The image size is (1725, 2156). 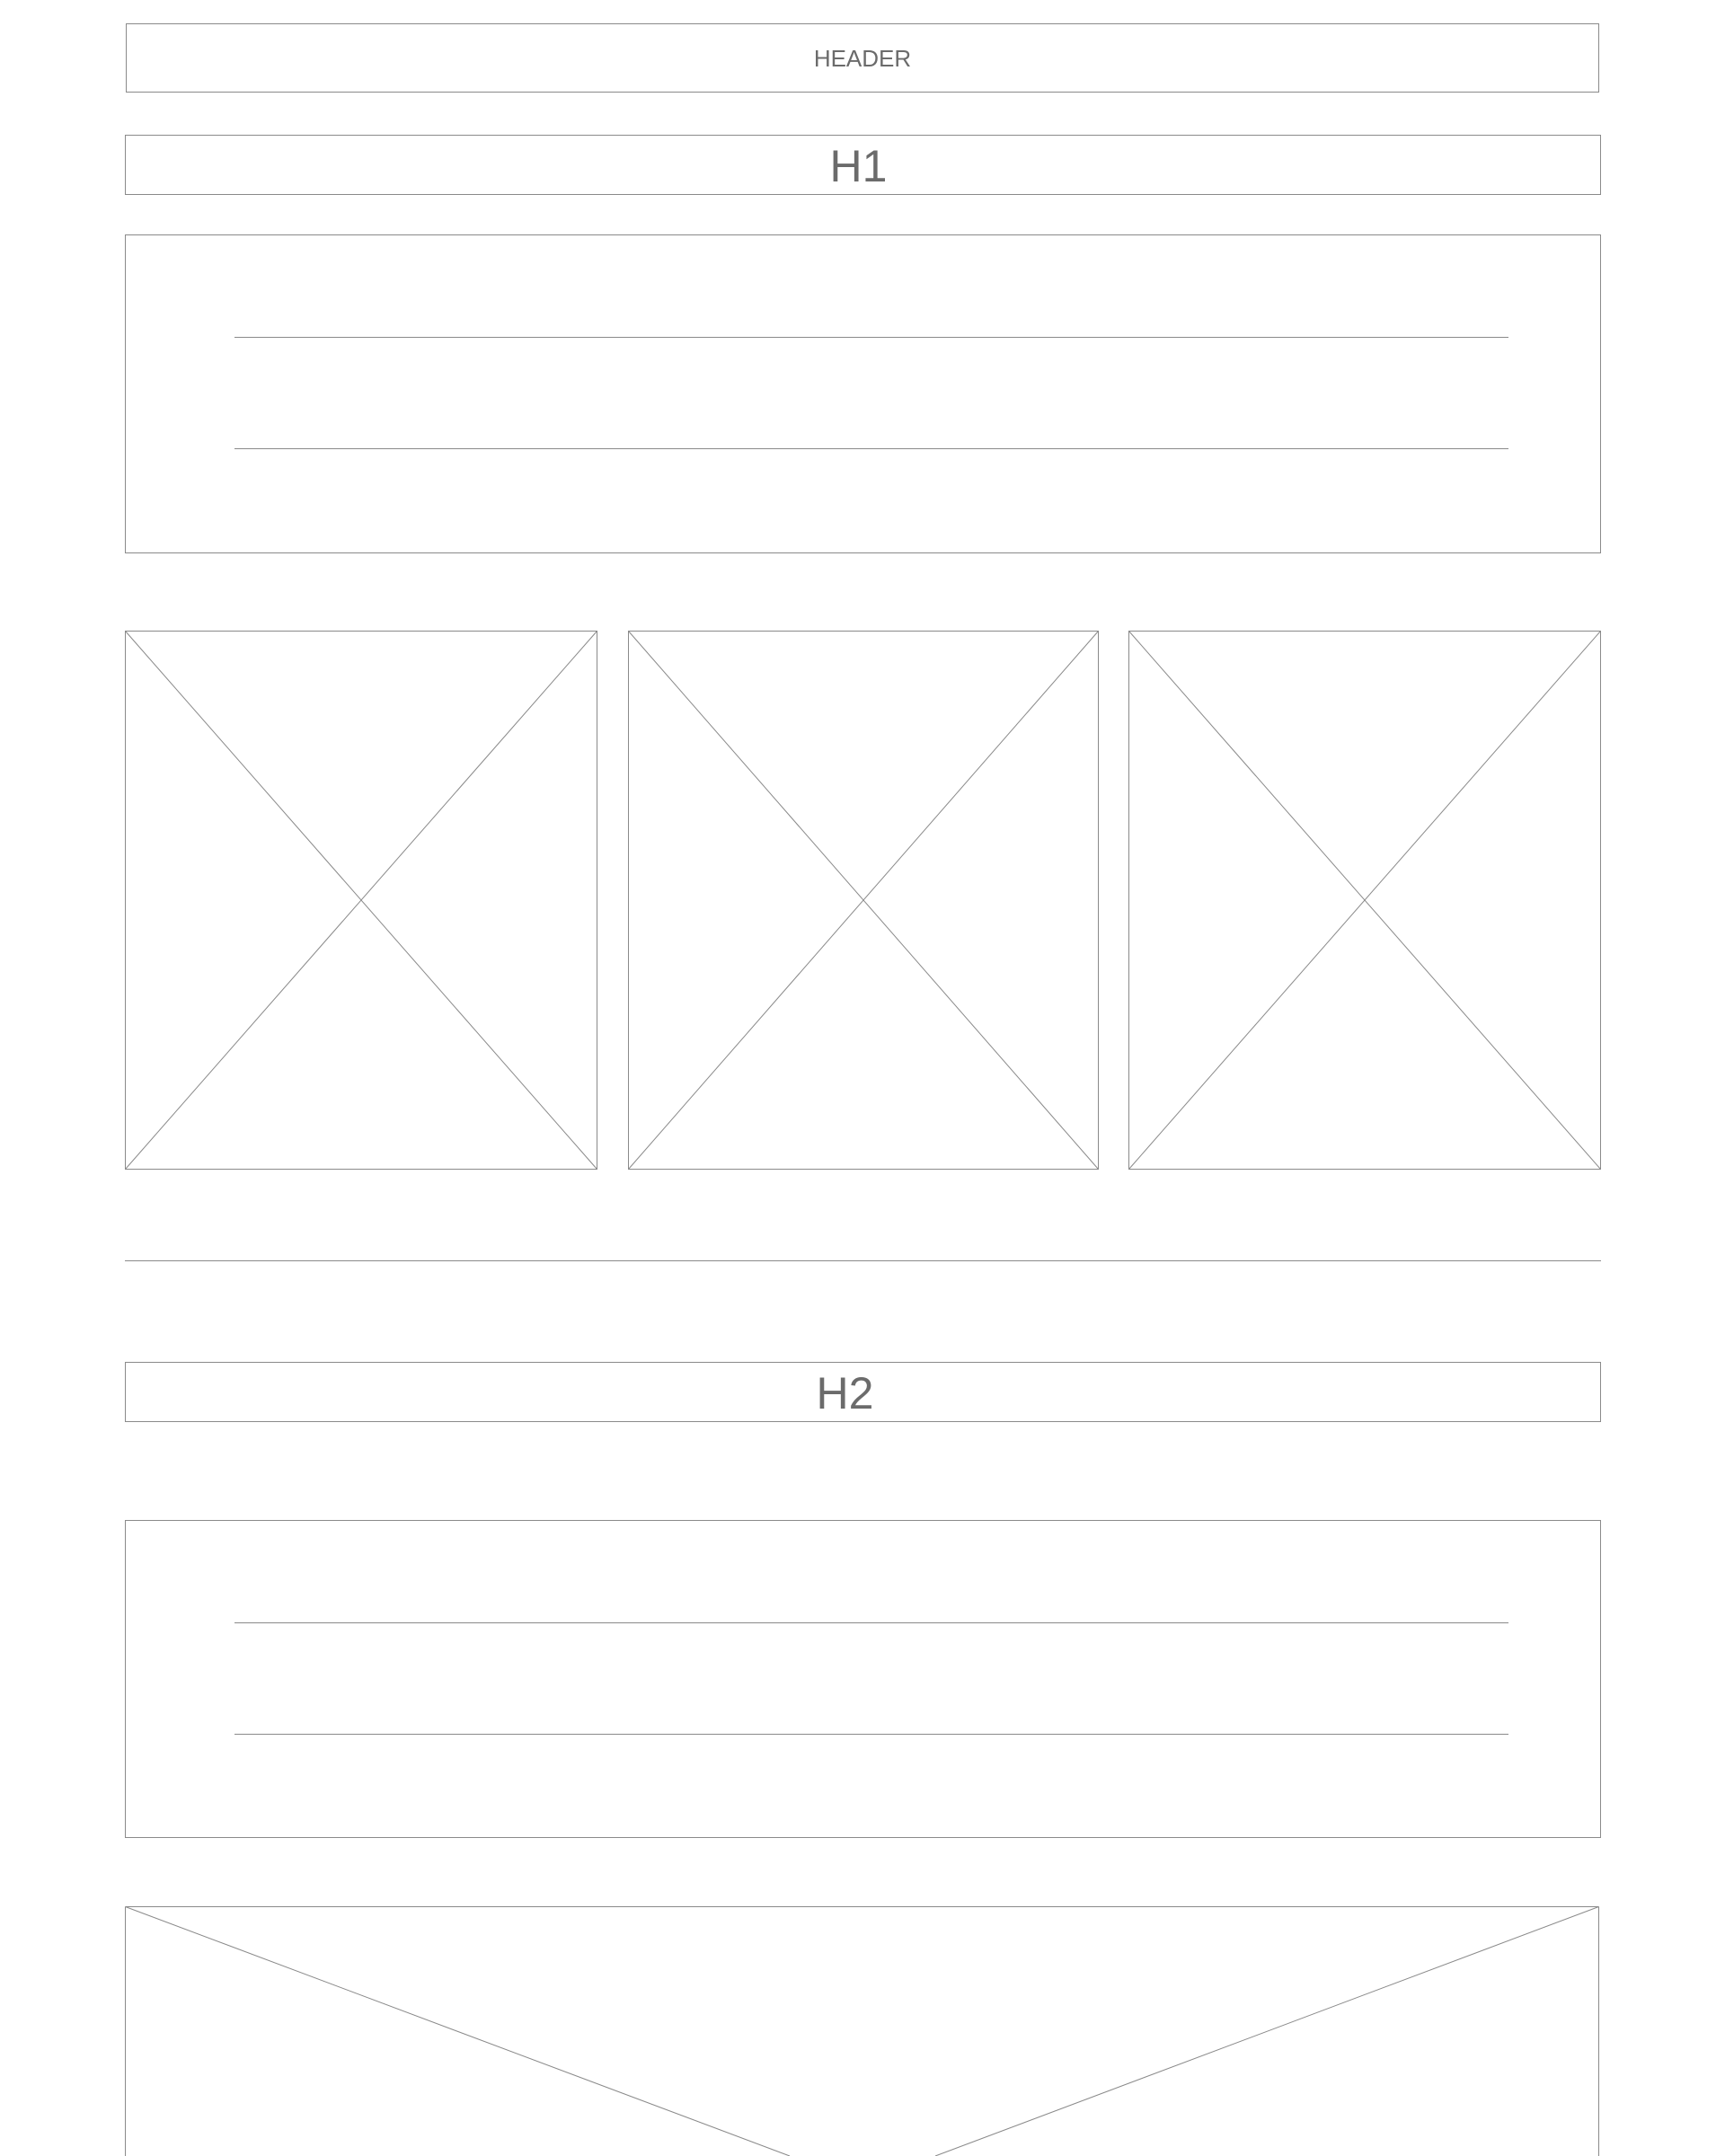 I want to click on h1-heading-label: H1, so click(x=858, y=166).